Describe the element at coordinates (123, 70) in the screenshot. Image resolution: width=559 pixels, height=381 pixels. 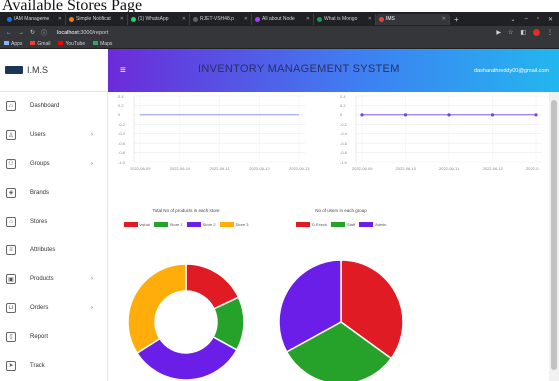
I see `hamburger-menu-icon: ≡` at that location.